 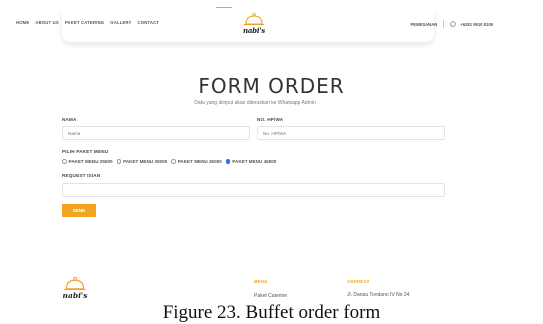 I want to click on footer-menu-item: Paket Caterine, so click(x=270, y=296).